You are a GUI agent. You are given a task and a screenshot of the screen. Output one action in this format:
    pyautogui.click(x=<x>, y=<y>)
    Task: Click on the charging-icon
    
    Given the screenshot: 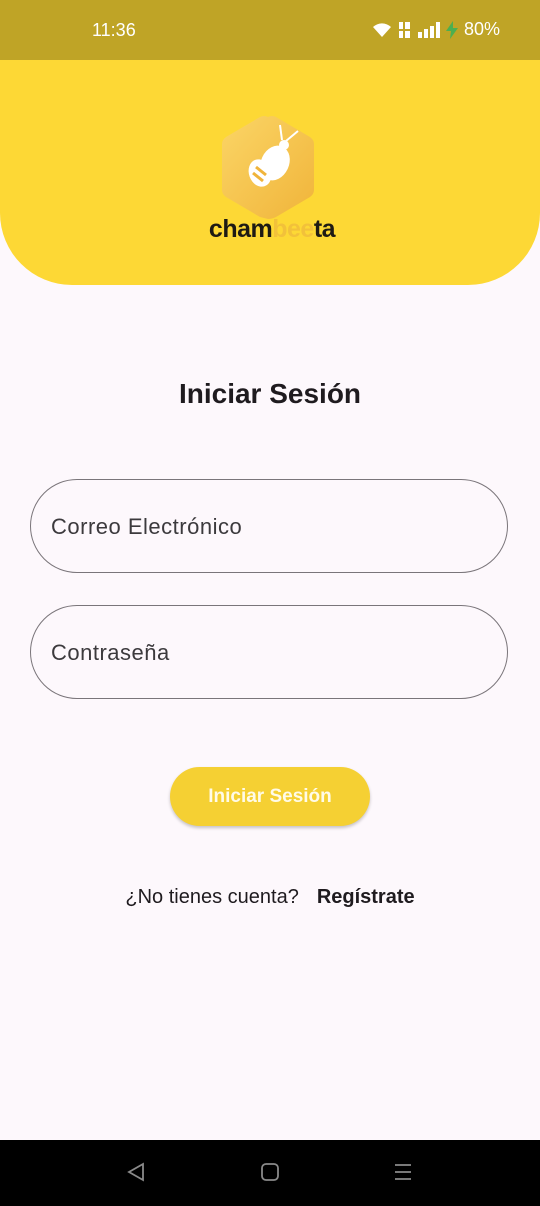 What is the action you would take?
    pyautogui.click(x=451, y=29)
    